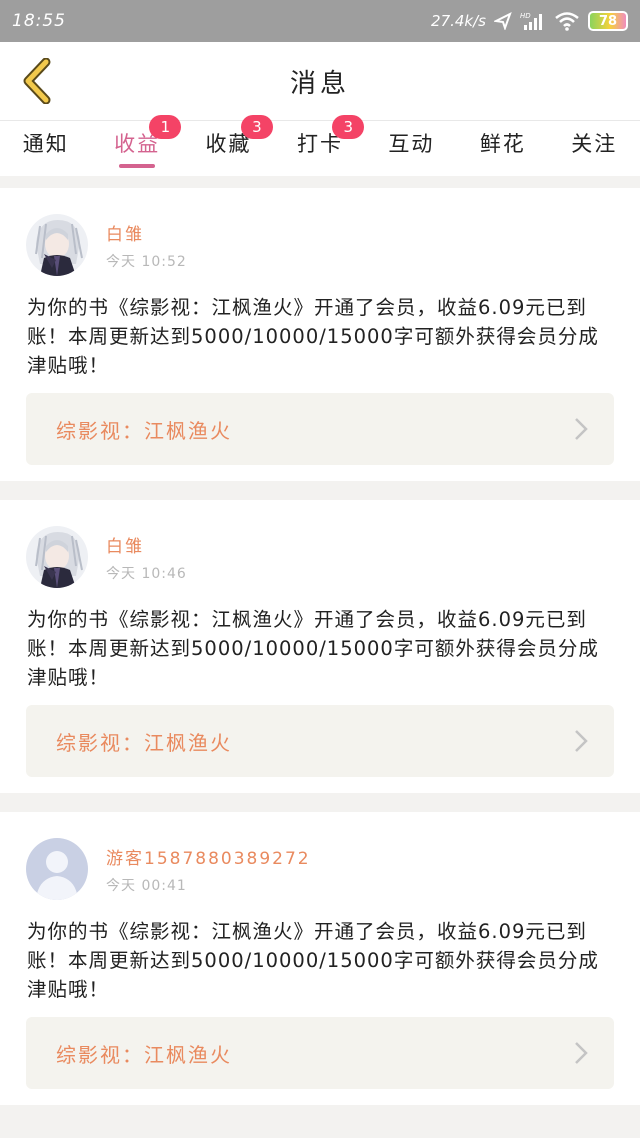  What do you see at coordinates (608, 21) in the screenshot?
I see `battery-icon: 78` at bounding box center [608, 21].